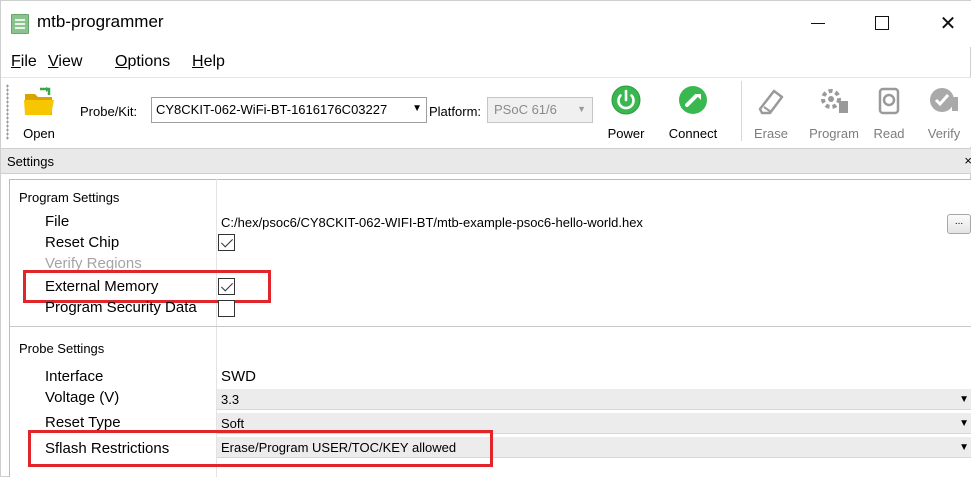 This screenshot has height=477, width=971. I want to click on verify-icon, so click(944, 102).